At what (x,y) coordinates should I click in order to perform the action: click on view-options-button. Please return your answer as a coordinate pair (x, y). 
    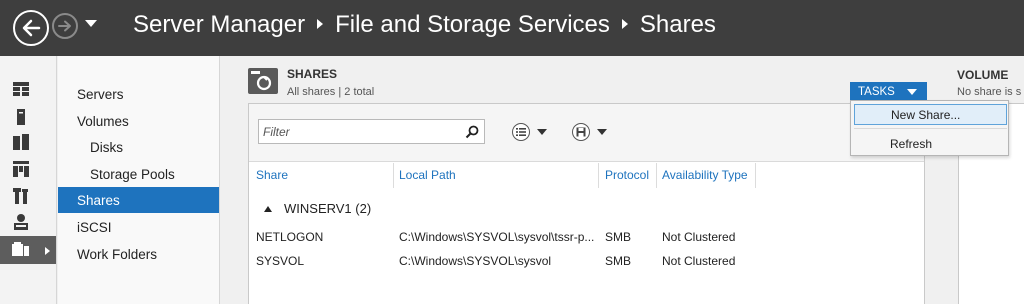
    Looking at the image, I should click on (532, 132).